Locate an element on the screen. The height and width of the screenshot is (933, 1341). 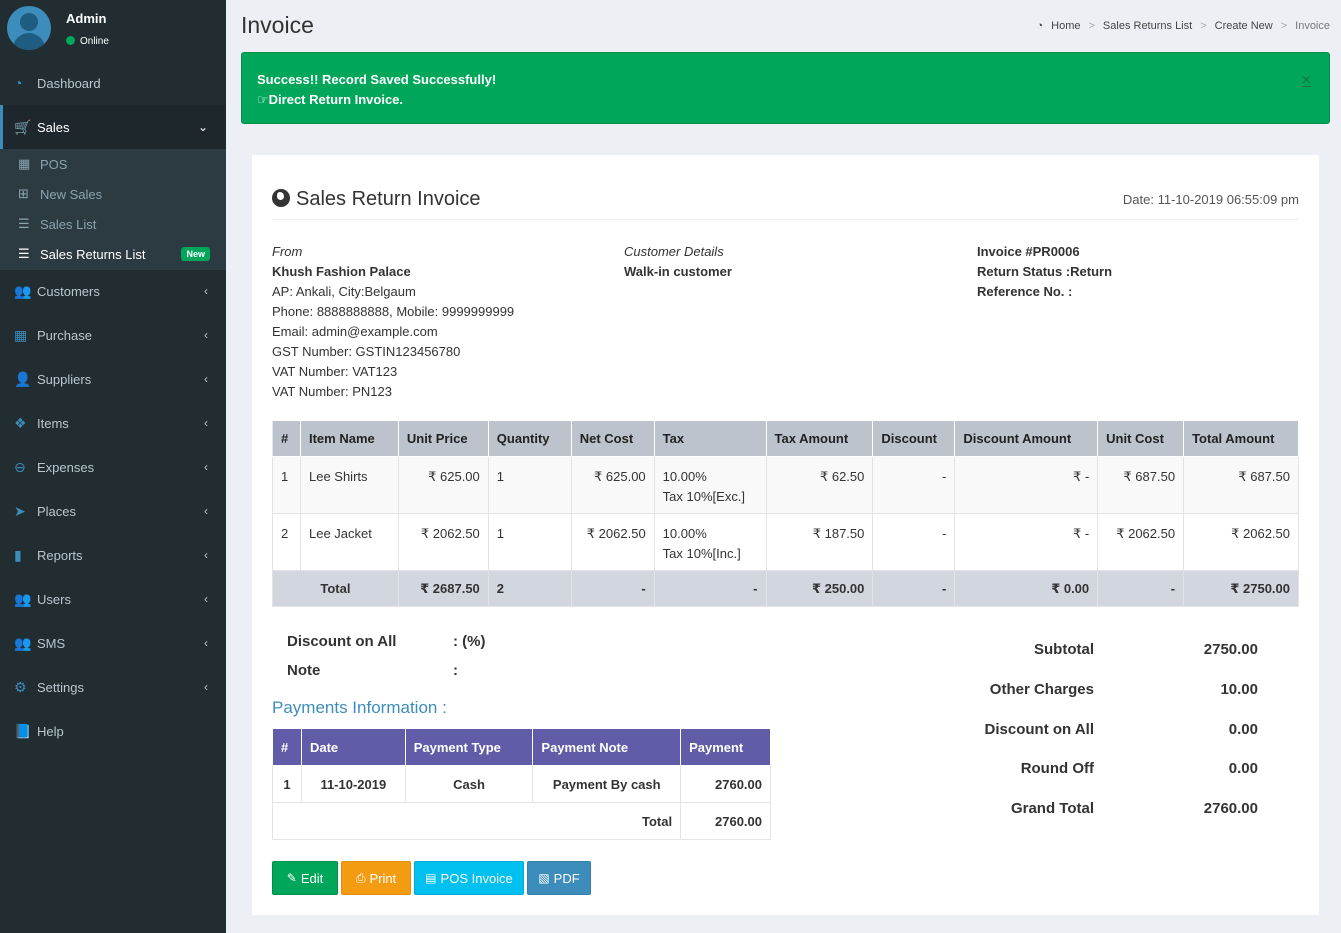
total-quantity: 2 is located at coordinates (529, 588).